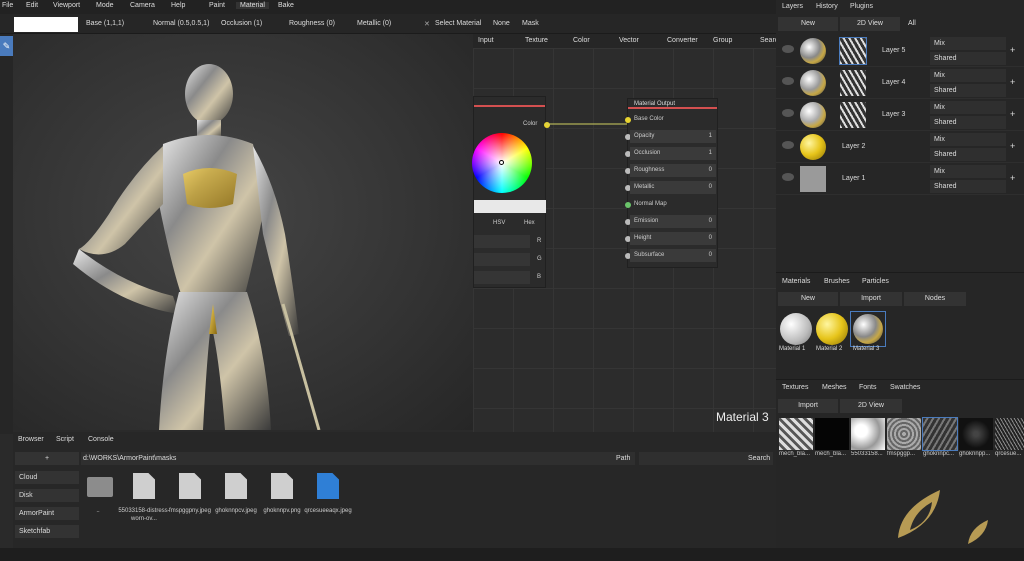  What do you see at coordinates (178, 5) in the screenshot?
I see `menu-help: Help` at bounding box center [178, 5].